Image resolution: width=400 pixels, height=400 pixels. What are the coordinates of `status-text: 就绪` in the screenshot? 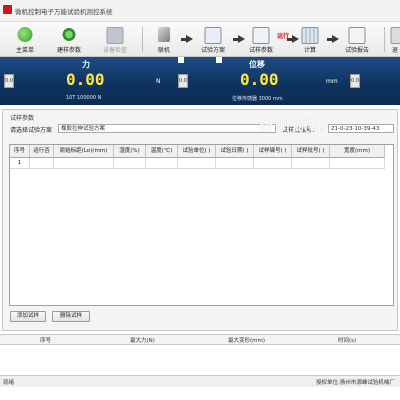 It's located at (9, 383).